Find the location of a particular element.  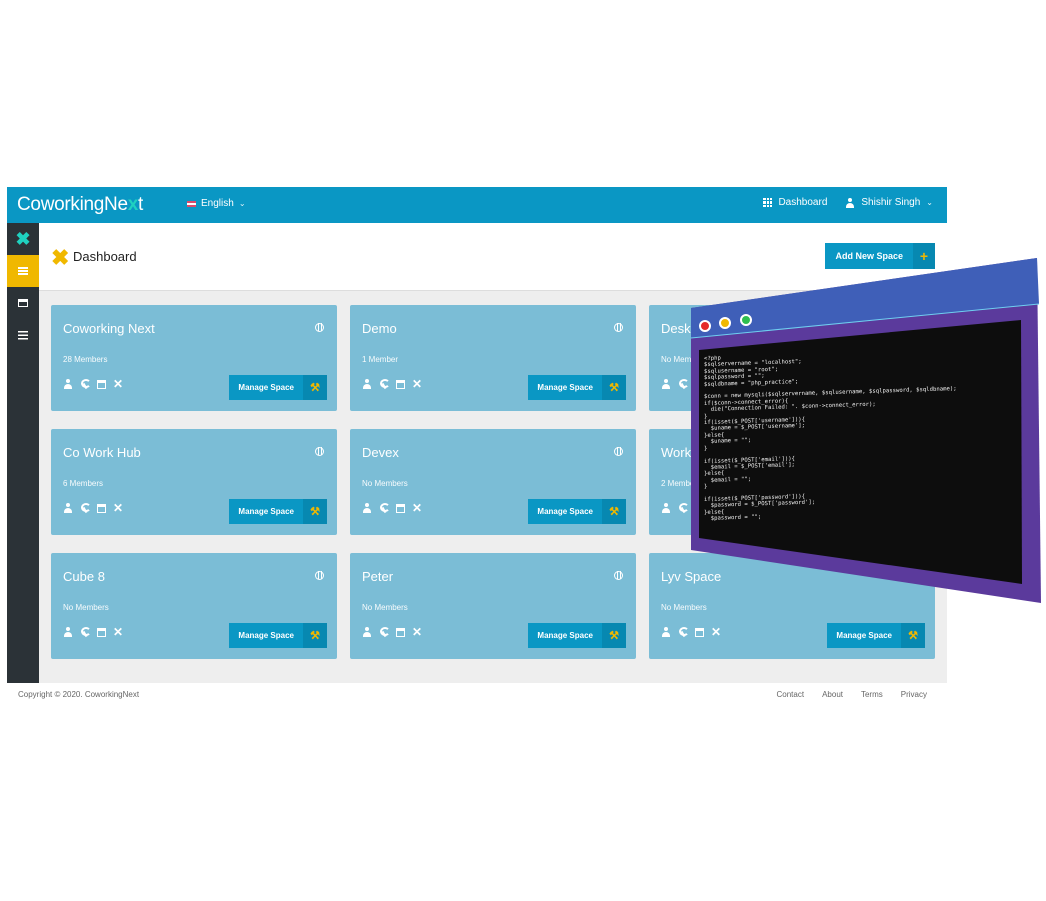

chevron-down-icon: ⌄ is located at coordinates (242, 203).